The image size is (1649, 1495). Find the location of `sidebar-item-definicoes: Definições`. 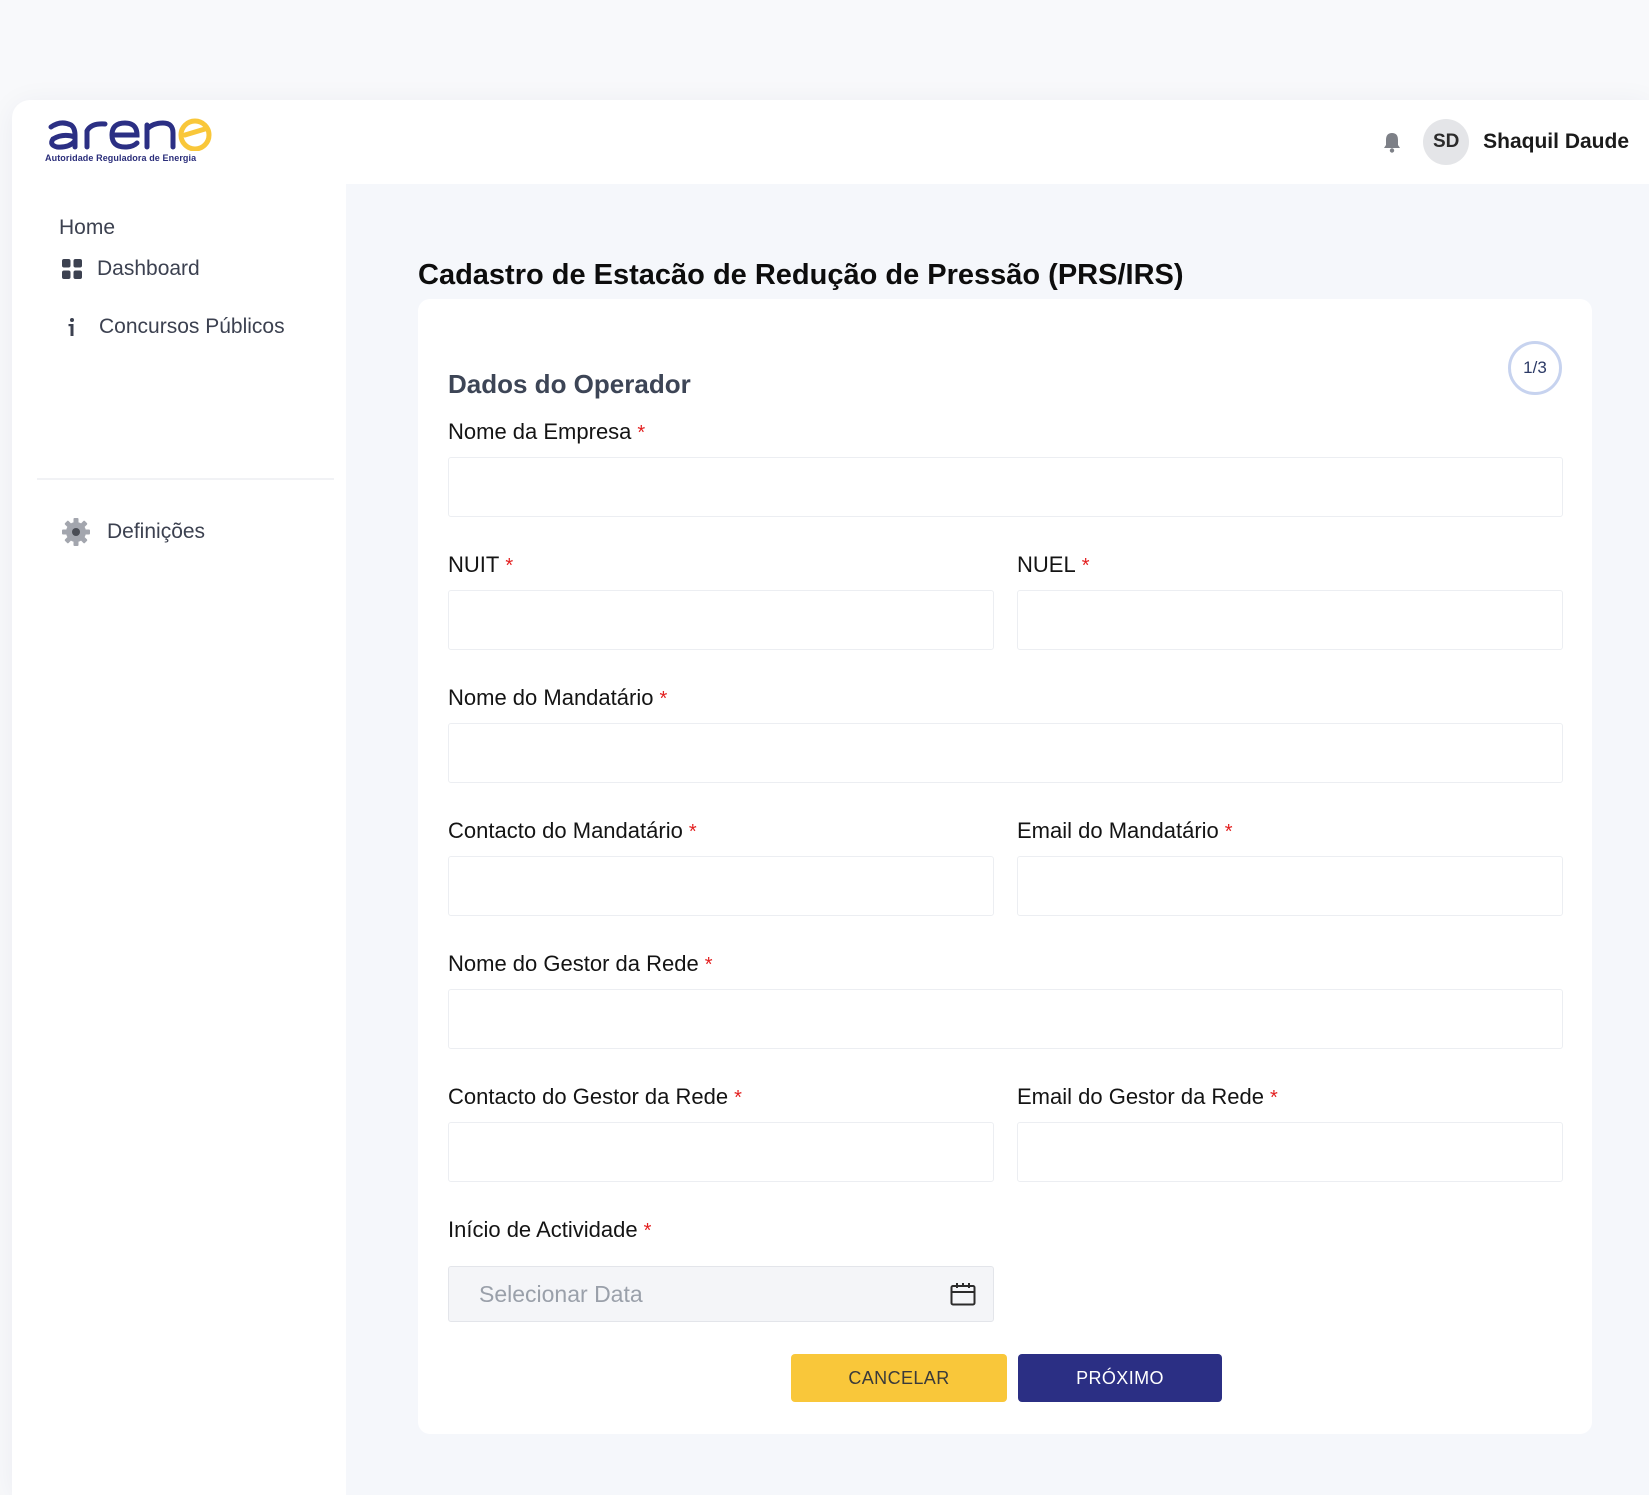

sidebar-item-definicoes: Definições is located at coordinates (133, 532).